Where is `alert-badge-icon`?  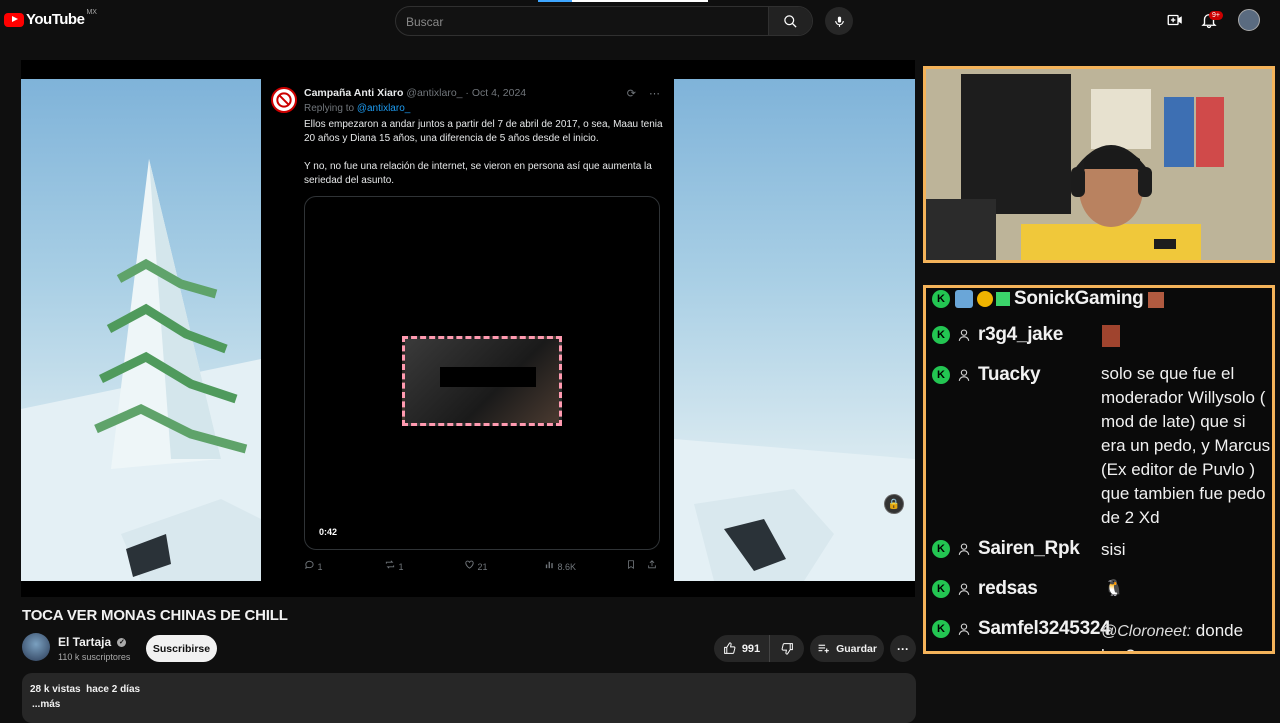
alert-badge-icon is located at coordinates (985, 299).